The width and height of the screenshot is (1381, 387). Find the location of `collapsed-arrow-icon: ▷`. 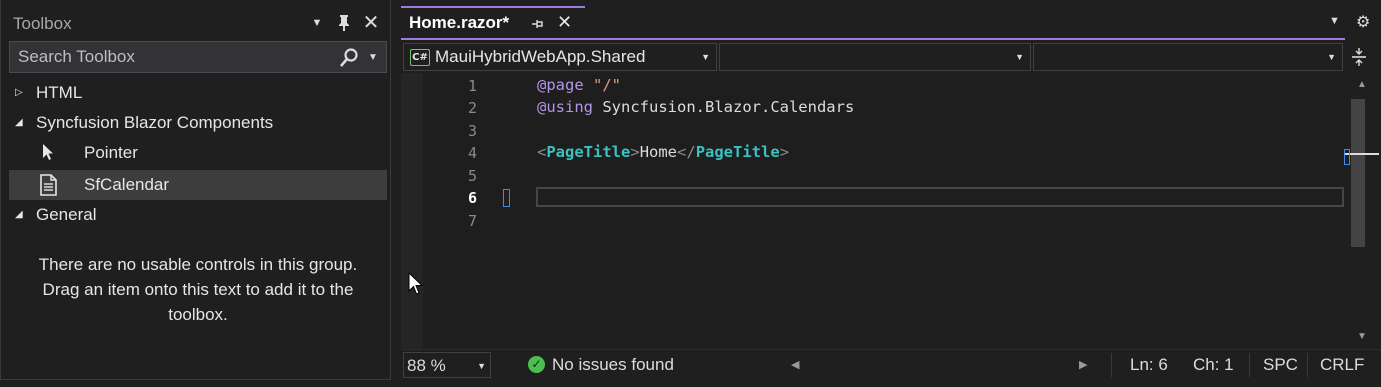

collapsed-arrow-icon: ▷ is located at coordinates (19, 92).